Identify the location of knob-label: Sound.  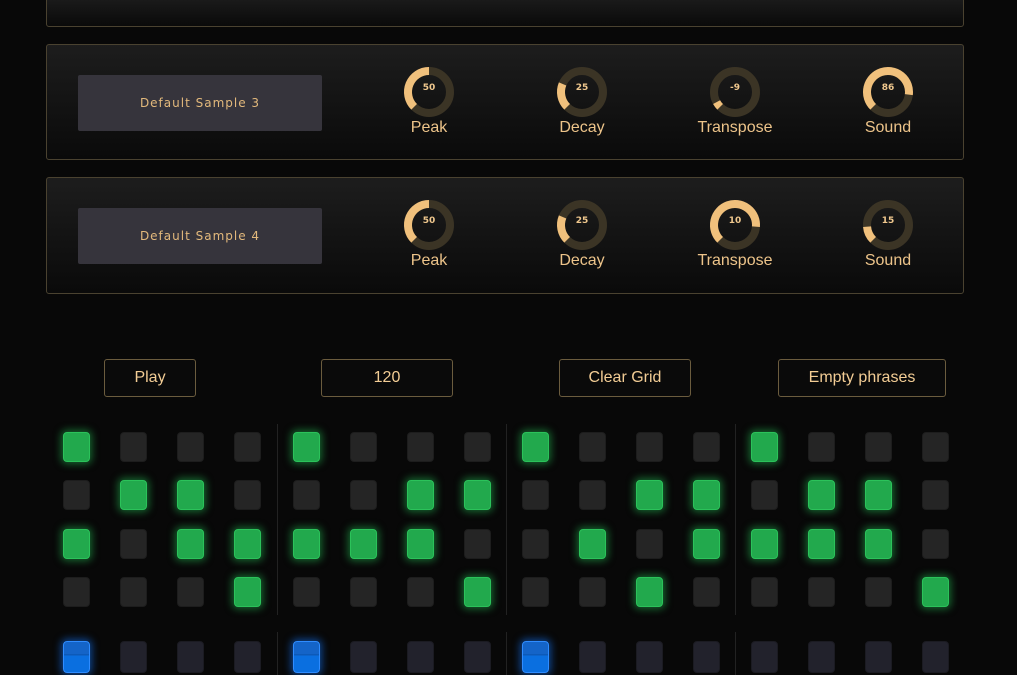
(888, 260).